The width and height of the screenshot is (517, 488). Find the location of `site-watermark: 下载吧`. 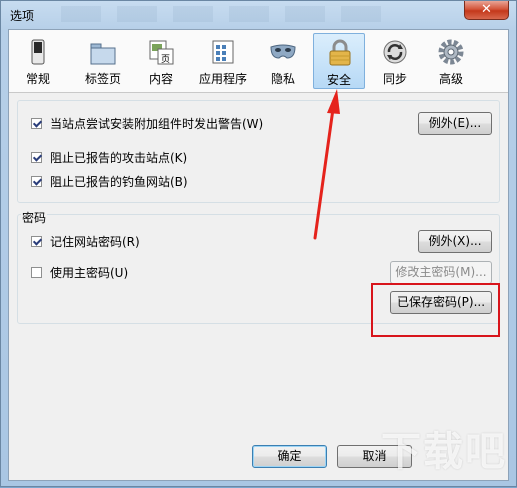

site-watermark: 下载吧 is located at coordinates (444, 451).